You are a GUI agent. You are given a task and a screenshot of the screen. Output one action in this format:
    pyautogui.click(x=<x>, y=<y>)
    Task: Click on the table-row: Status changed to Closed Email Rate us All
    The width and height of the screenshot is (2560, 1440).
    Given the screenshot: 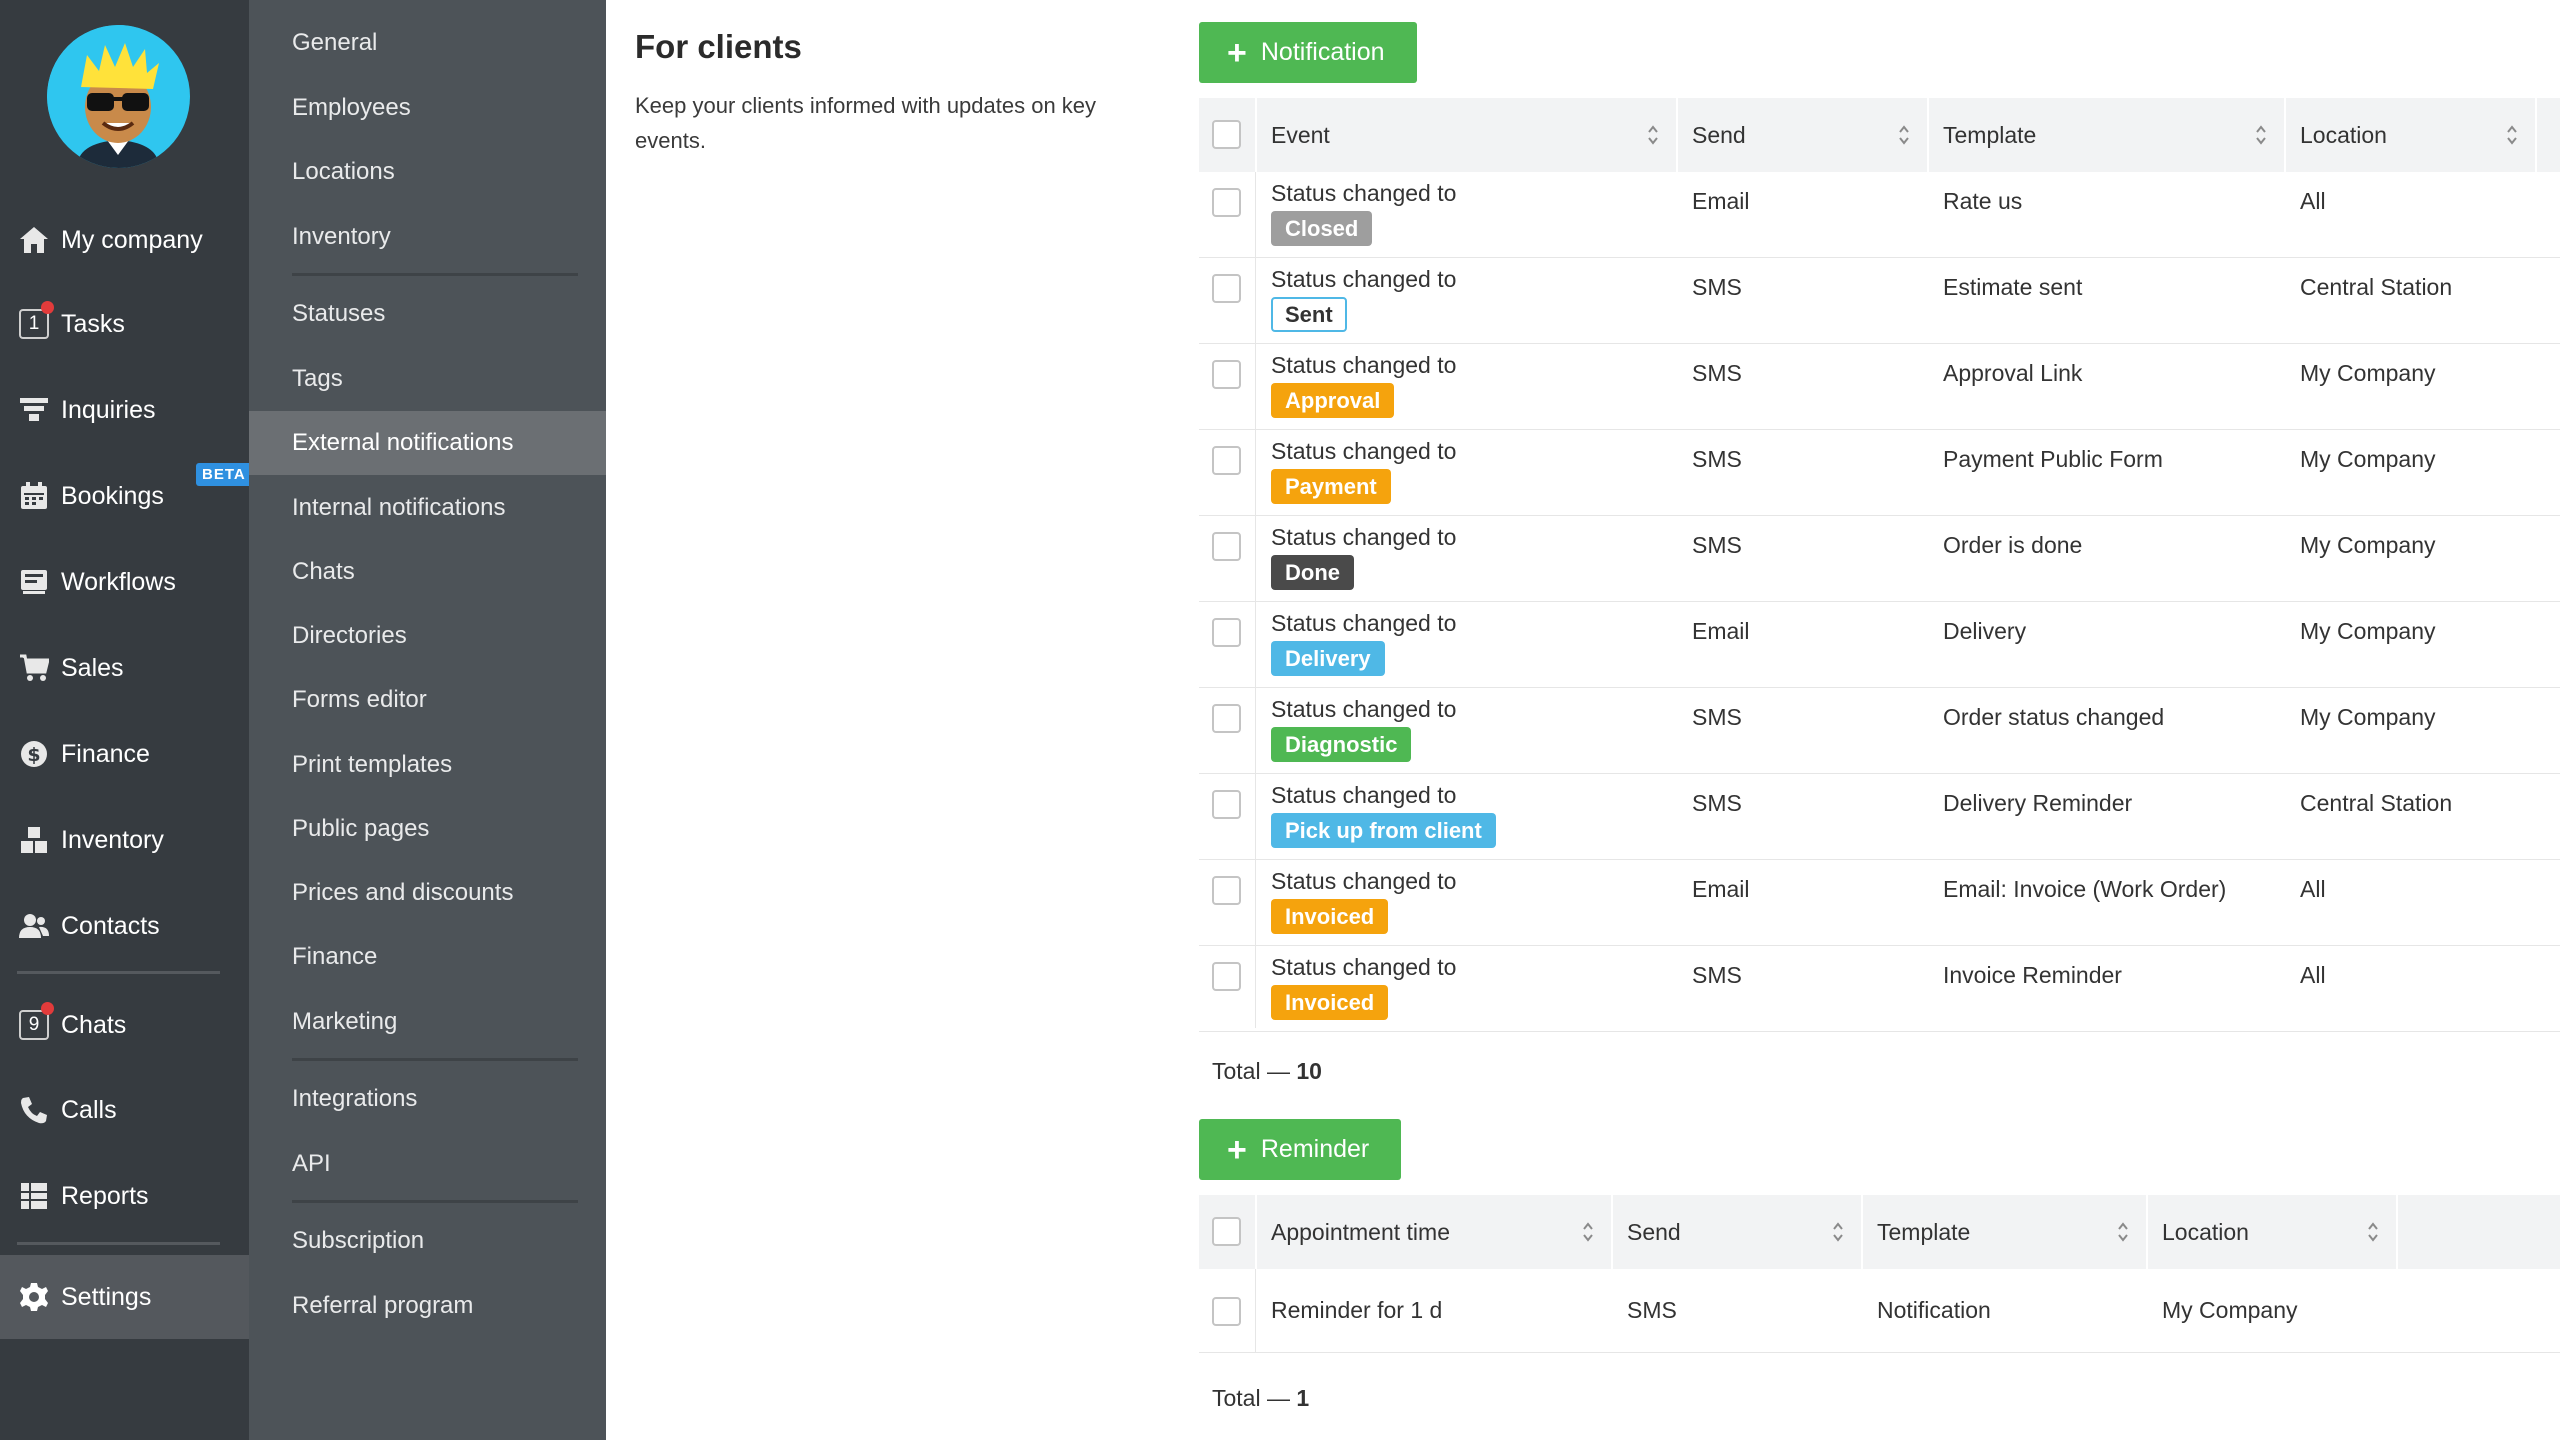 What is the action you would take?
    pyautogui.click(x=1879, y=215)
    